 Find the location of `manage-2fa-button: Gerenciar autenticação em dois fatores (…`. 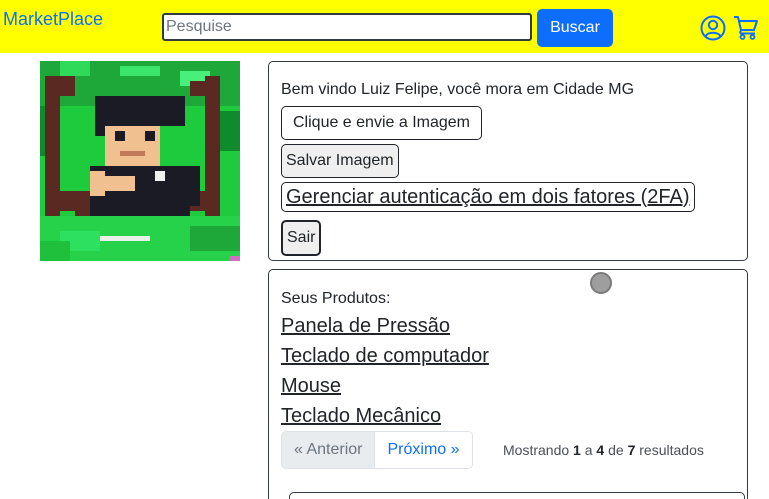

manage-2fa-button: Gerenciar autenticação em dois fatores (… is located at coordinates (488, 197).